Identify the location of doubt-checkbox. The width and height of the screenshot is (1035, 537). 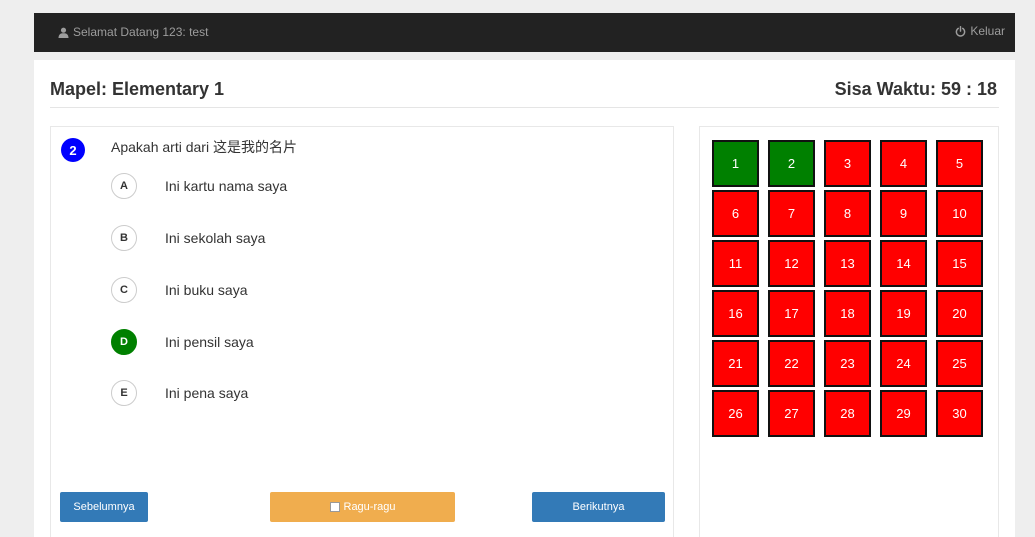
(334, 507).